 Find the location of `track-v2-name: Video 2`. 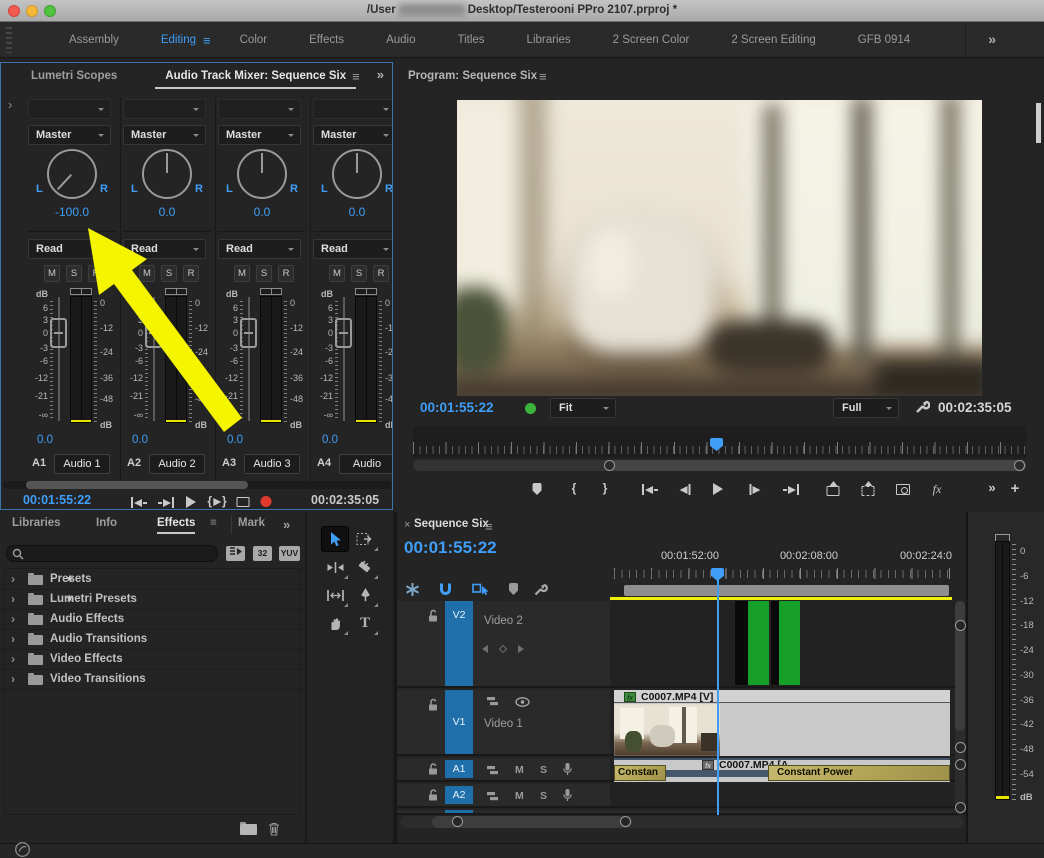

track-v2-name: Video 2 is located at coordinates (503, 621).